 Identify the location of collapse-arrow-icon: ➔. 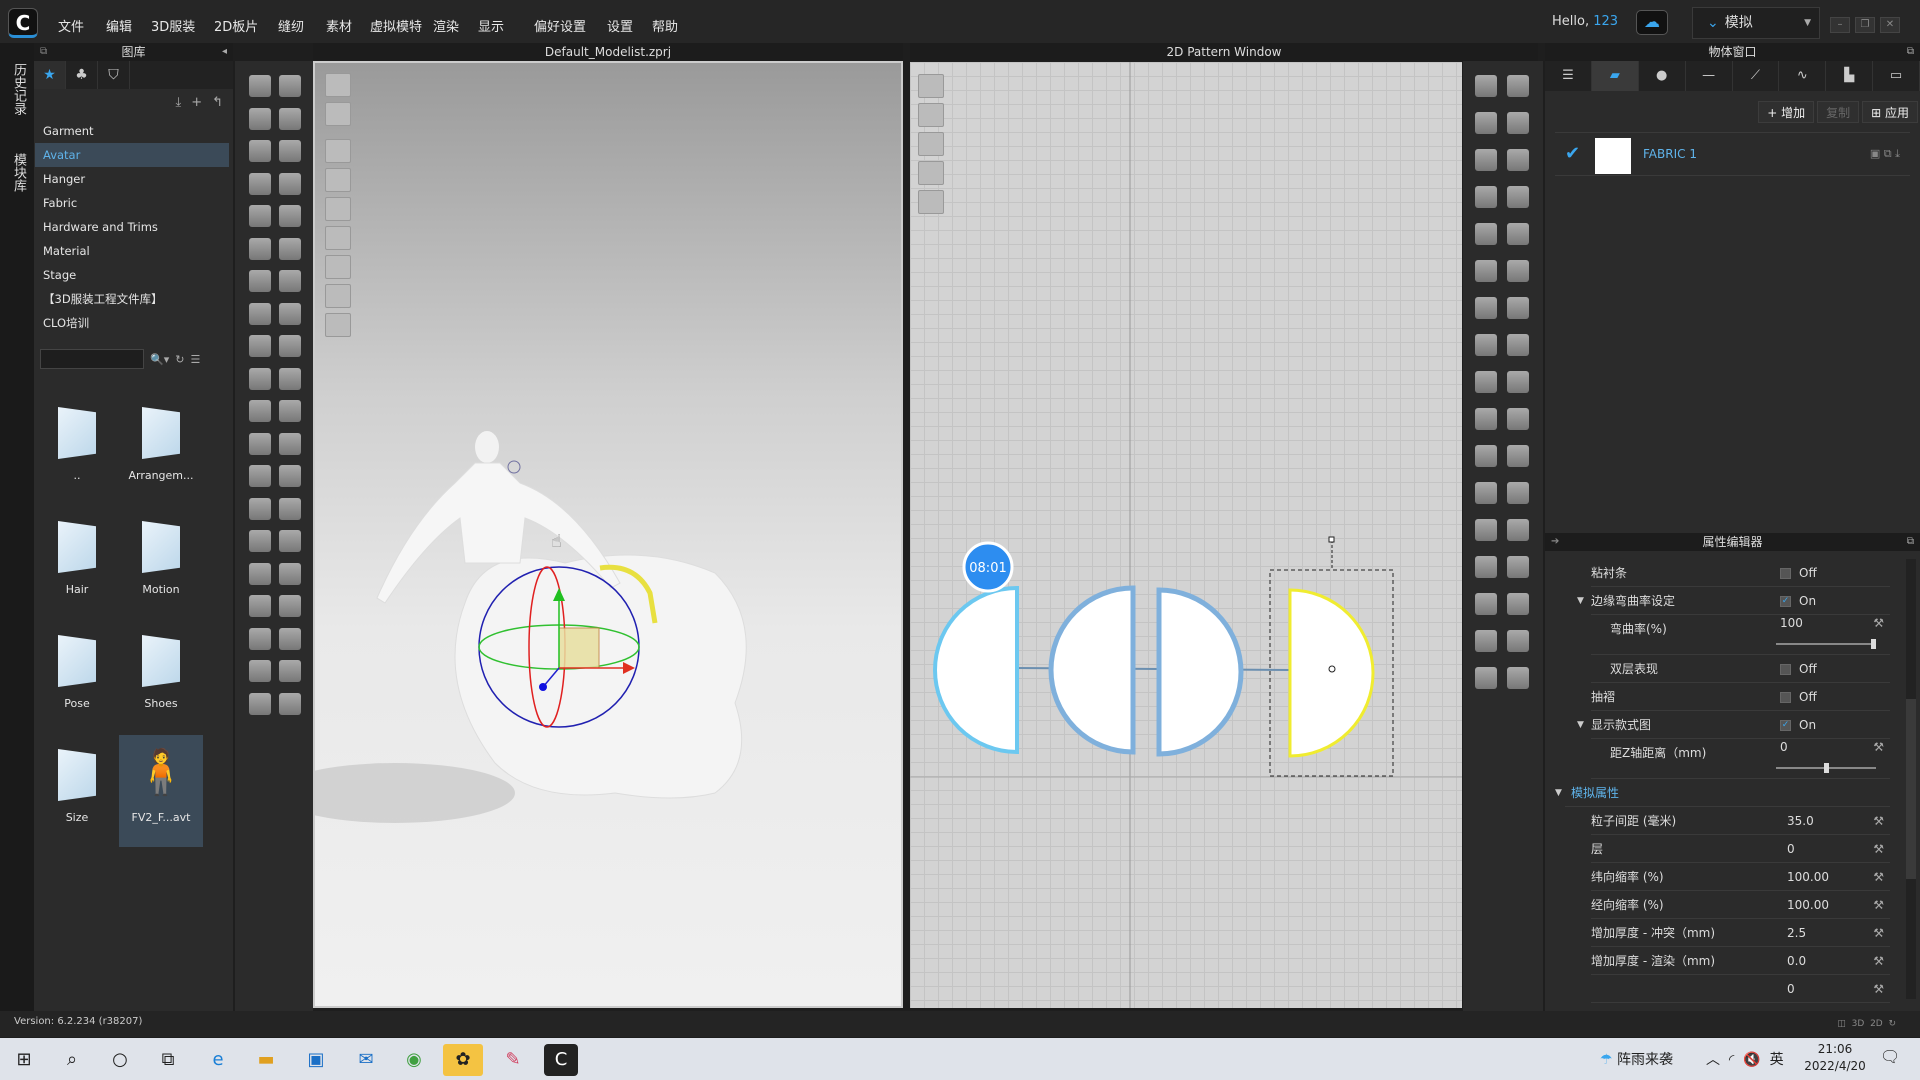
(1555, 542).